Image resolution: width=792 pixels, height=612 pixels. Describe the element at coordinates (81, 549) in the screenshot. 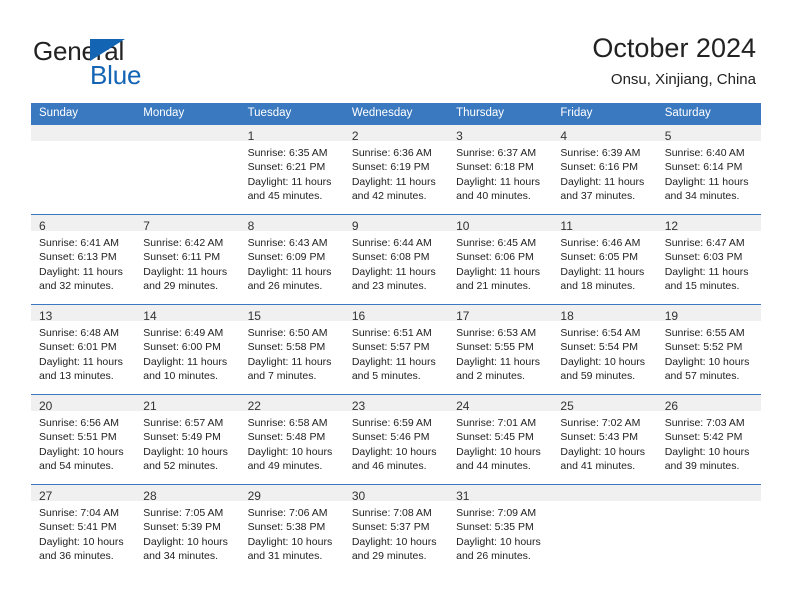

I see `daylight-text: Daylight: 10 hours and 36 minutes.` at that location.